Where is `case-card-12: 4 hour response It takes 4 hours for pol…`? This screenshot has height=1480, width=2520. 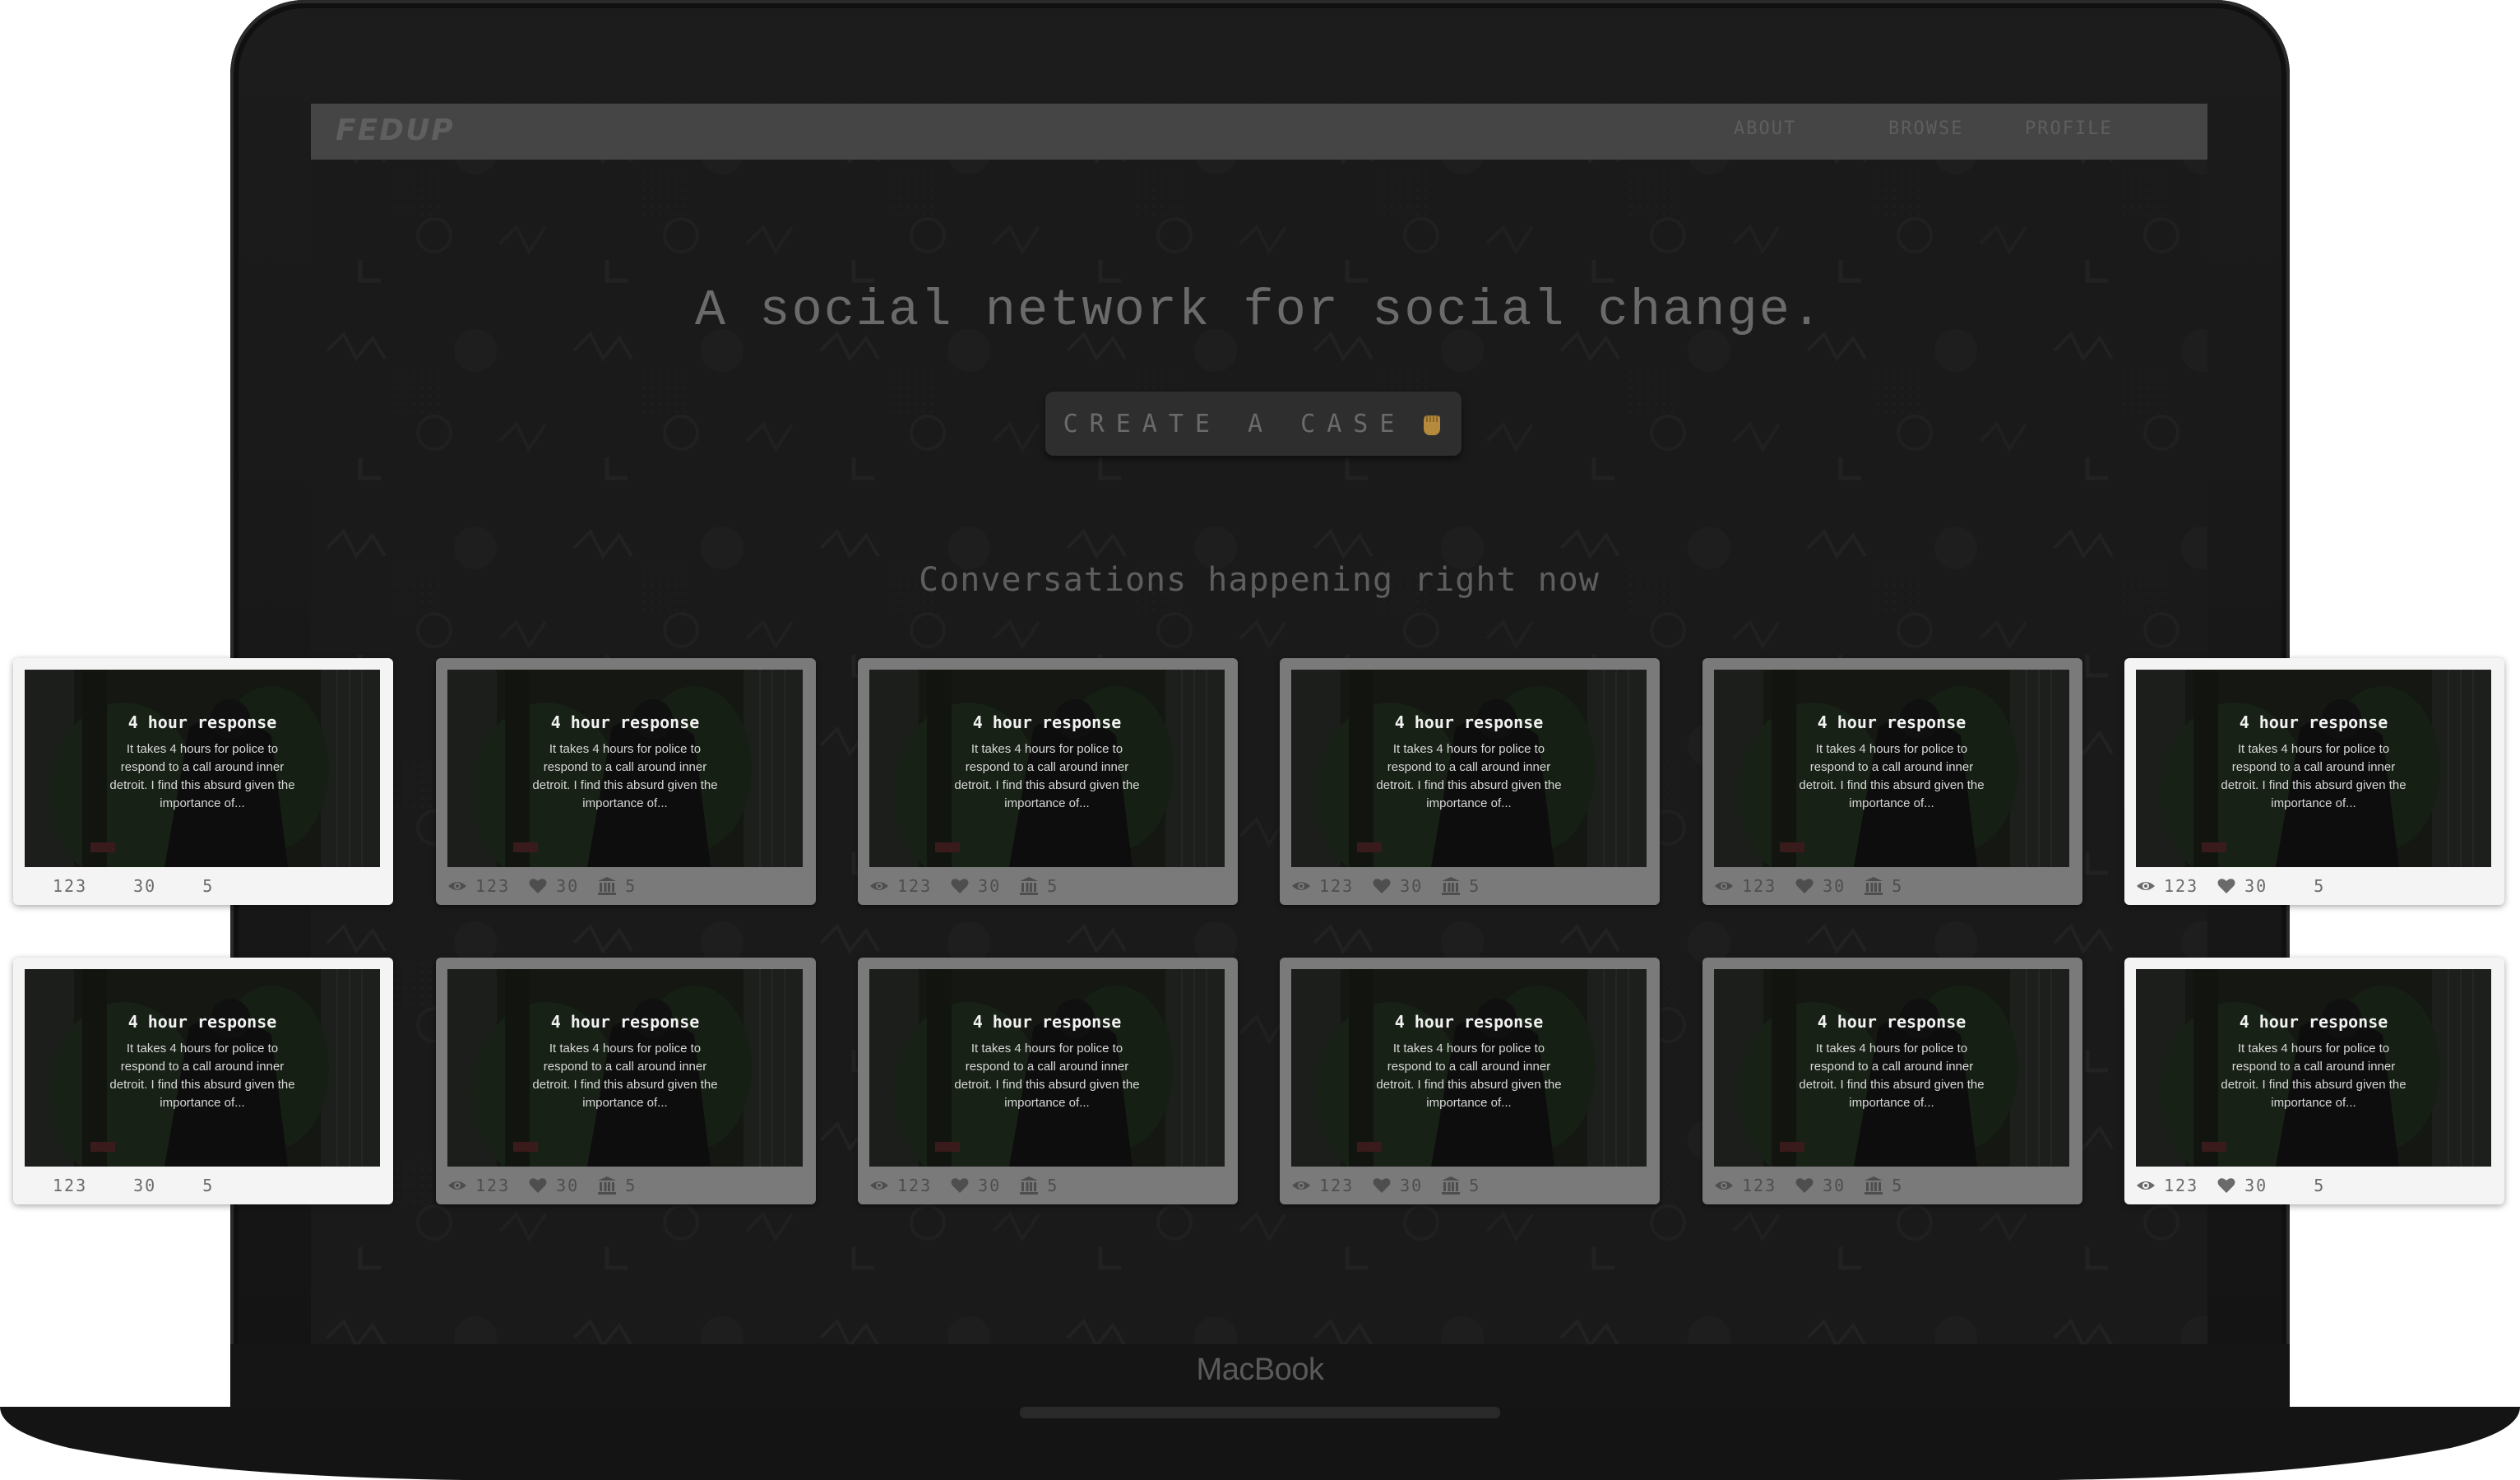 case-card-12: 4 hour response It takes 4 hours for pol… is located at coordinates (2314, 1081).